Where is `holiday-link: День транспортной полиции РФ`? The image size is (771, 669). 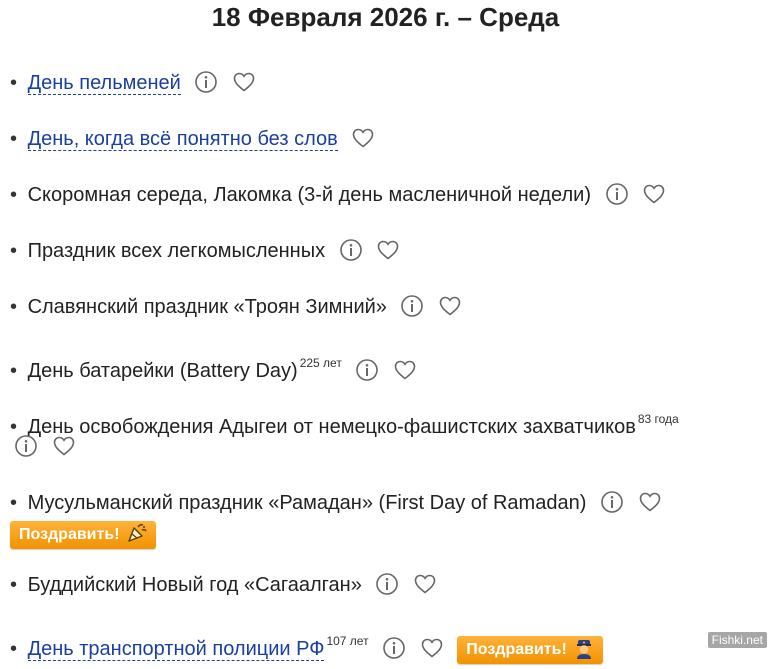 holiday-link: День транспортной полиции РФ is located at coordinates (176, 649).